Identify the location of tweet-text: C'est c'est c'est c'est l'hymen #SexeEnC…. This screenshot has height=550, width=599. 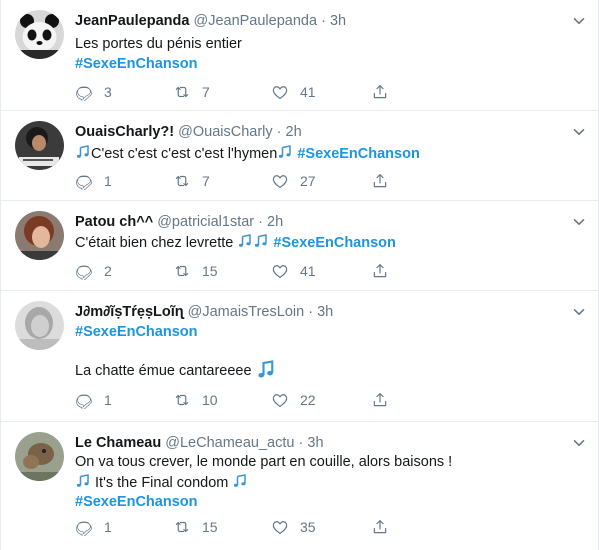
(247, 154).